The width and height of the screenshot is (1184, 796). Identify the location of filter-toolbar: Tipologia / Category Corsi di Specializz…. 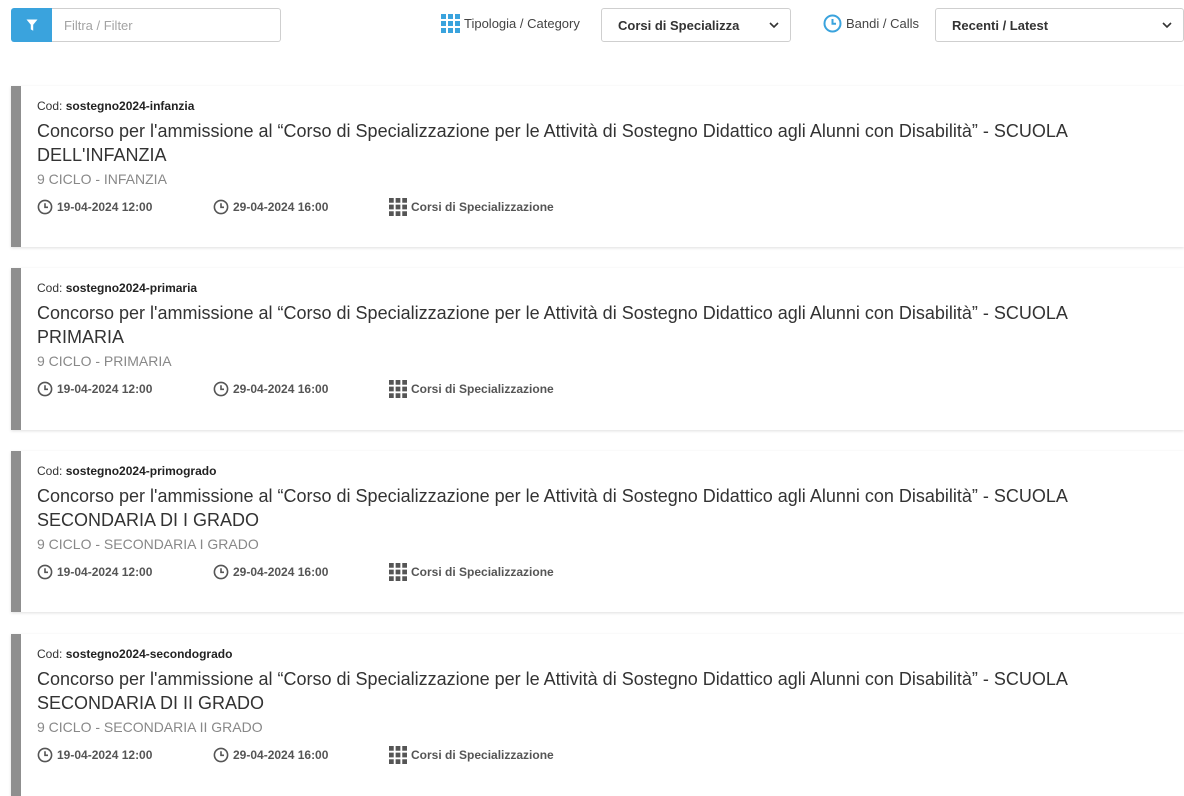
(592, 25).